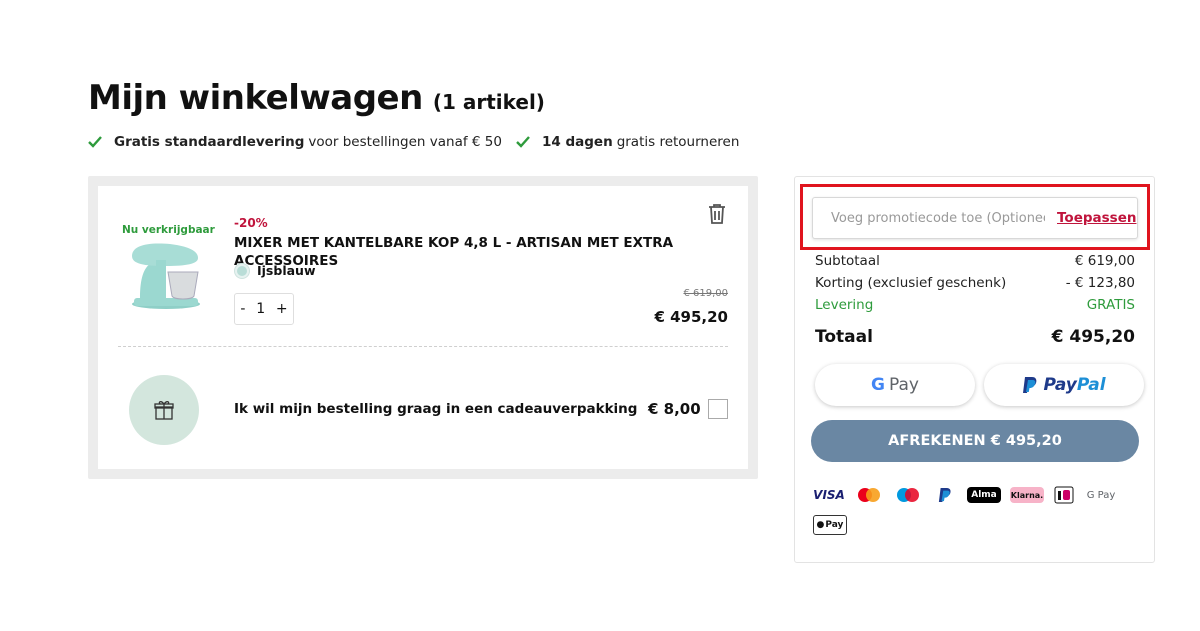  I want to click on perk-text: gratis retourneren, so click(678, 142).